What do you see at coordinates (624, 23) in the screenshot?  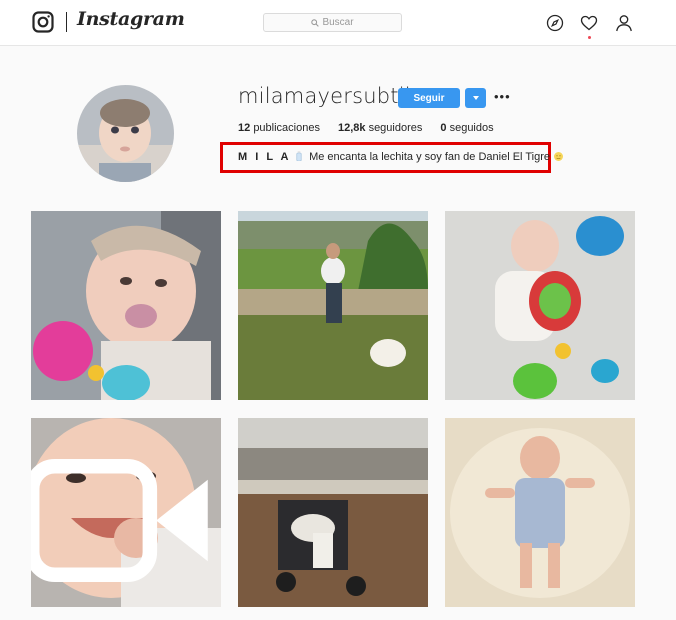 I see `user-icon` at bounding box center [624, 23].